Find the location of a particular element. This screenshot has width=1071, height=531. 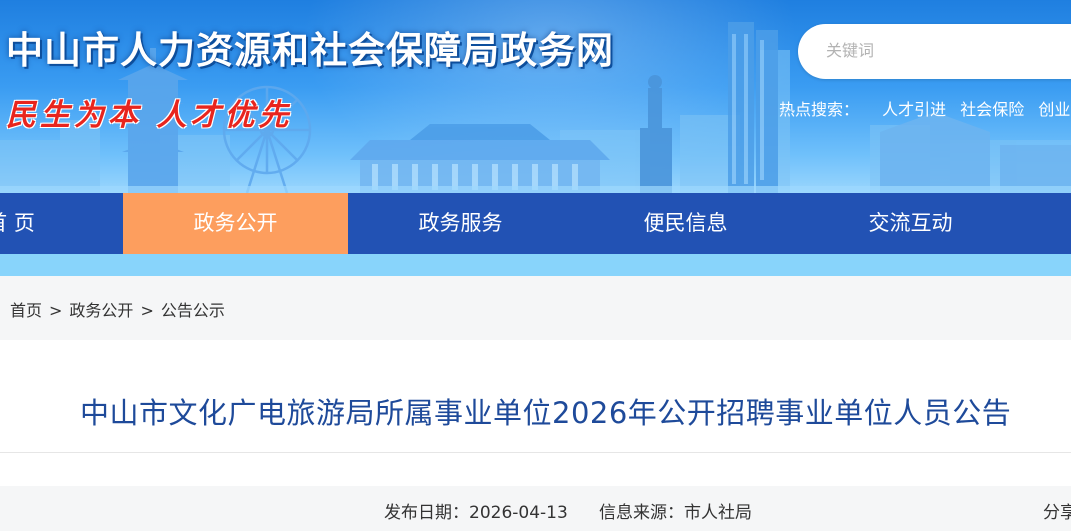

breadcrumb: 首页 > 政务公开 > 公告公示 is located at coordinates (117, 309).